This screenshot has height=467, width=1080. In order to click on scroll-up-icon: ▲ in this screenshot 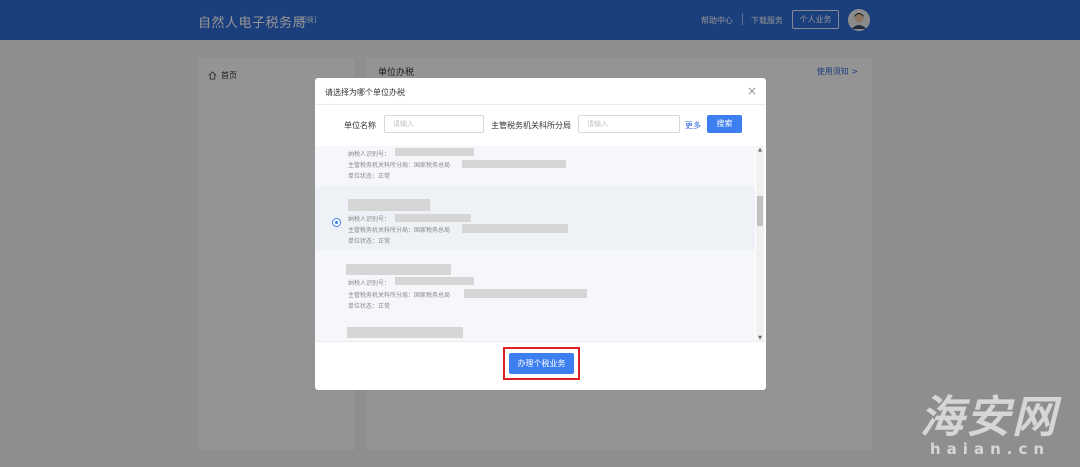, I will do `click(760, 150)`.